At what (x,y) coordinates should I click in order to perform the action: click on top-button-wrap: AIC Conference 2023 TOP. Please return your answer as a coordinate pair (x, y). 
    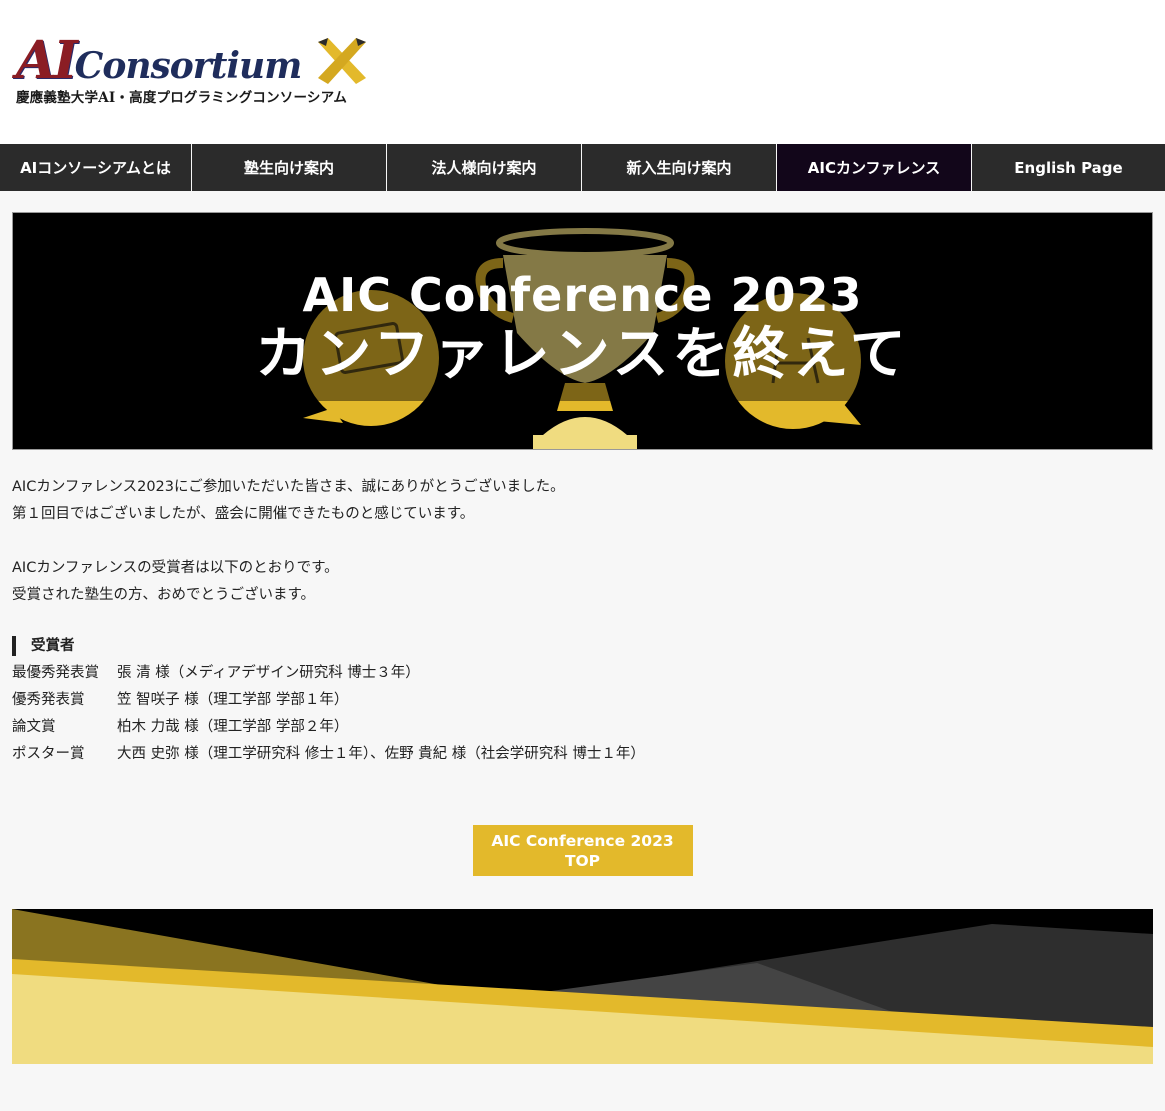
    Looking at the image, I should click on (582, 850).